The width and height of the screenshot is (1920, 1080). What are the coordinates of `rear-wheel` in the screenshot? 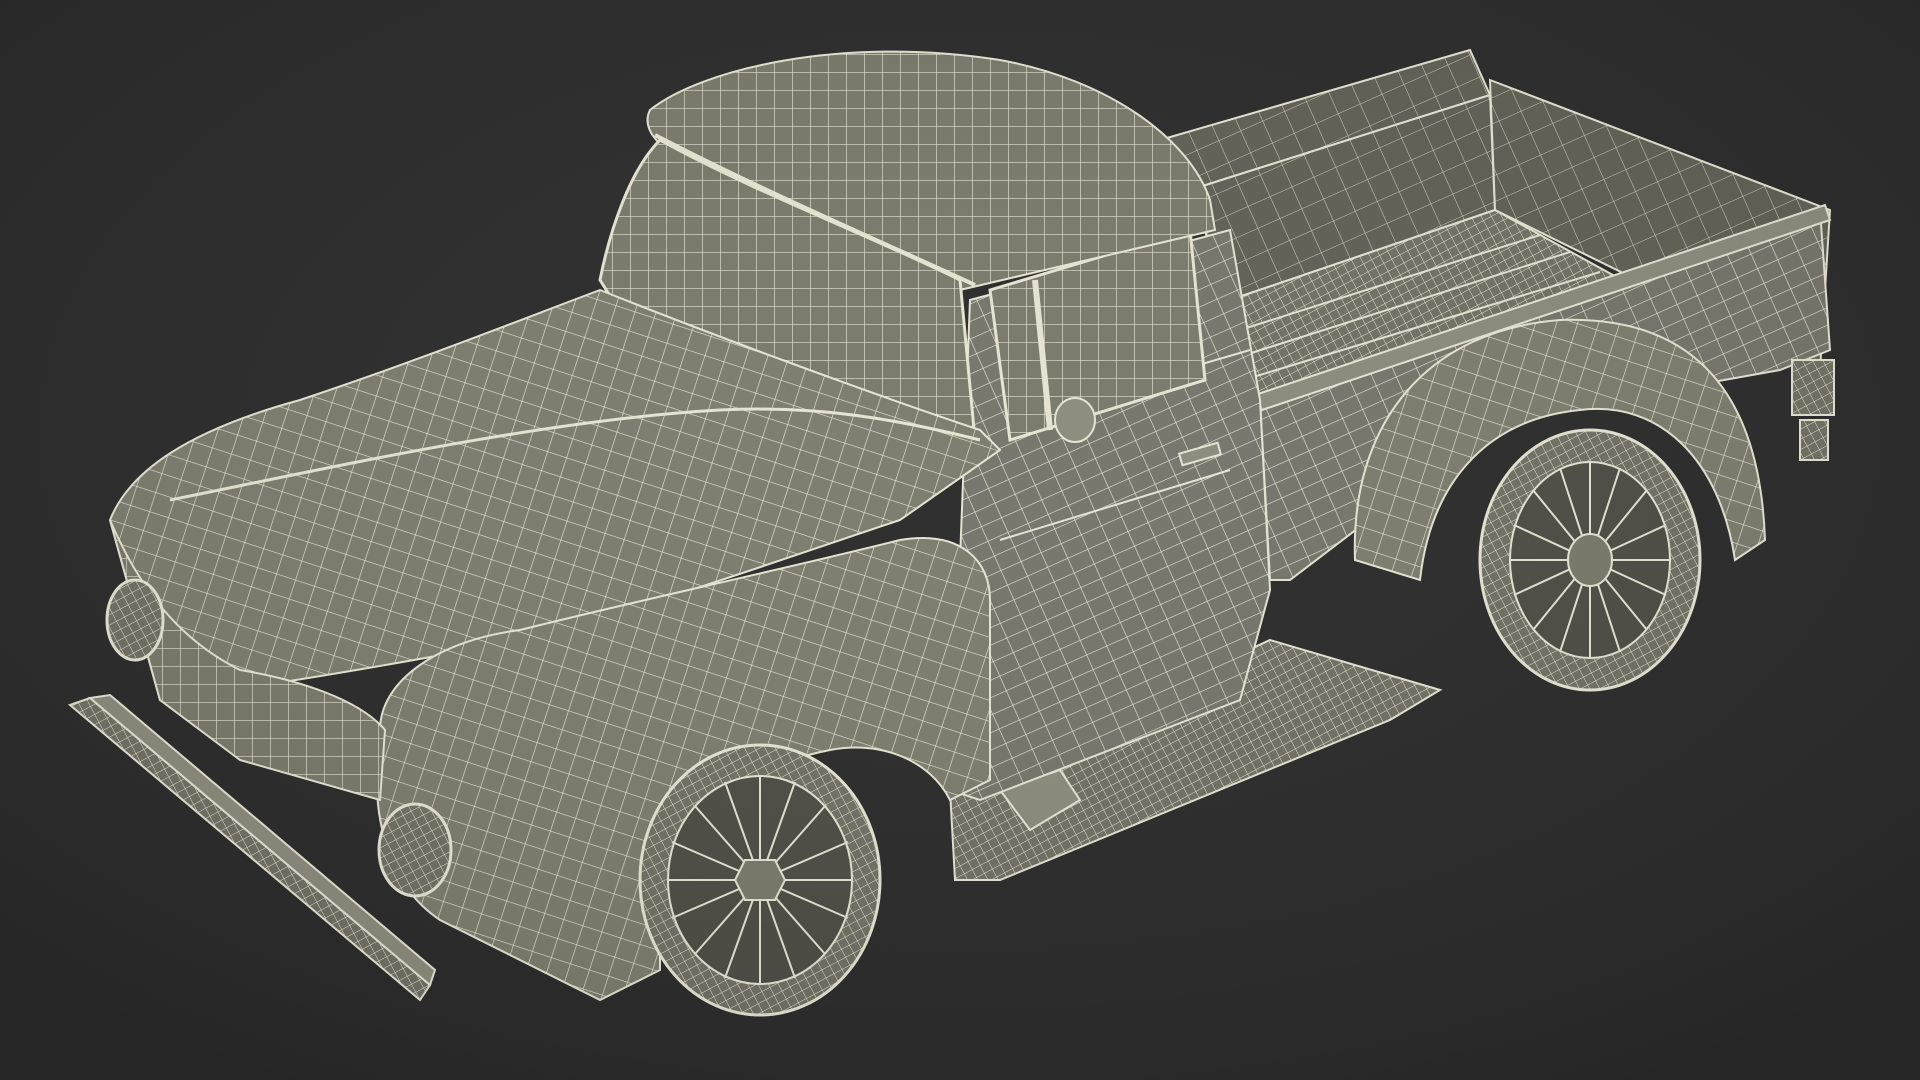 It's located at (1590, 560).